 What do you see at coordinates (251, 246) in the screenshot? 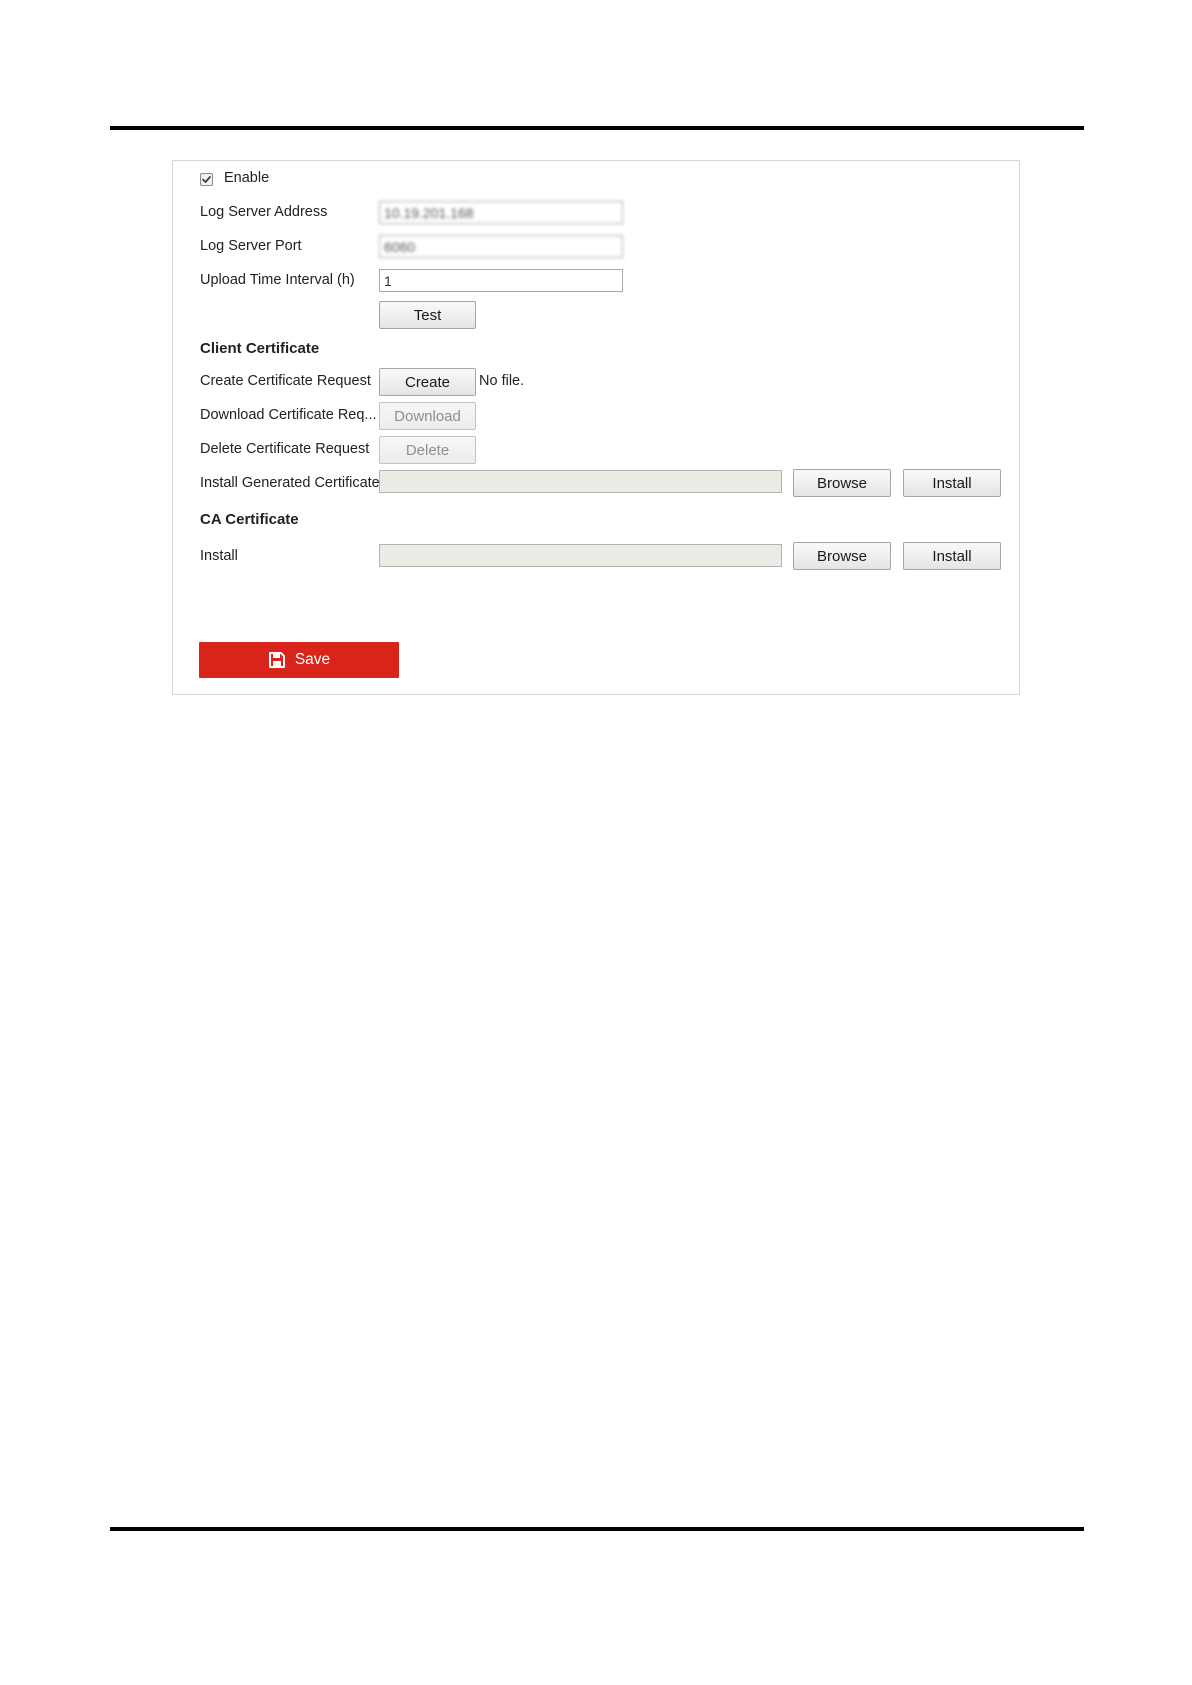
I see `log-server-port-label: Log Server Port` at bounding box center [251, 246].